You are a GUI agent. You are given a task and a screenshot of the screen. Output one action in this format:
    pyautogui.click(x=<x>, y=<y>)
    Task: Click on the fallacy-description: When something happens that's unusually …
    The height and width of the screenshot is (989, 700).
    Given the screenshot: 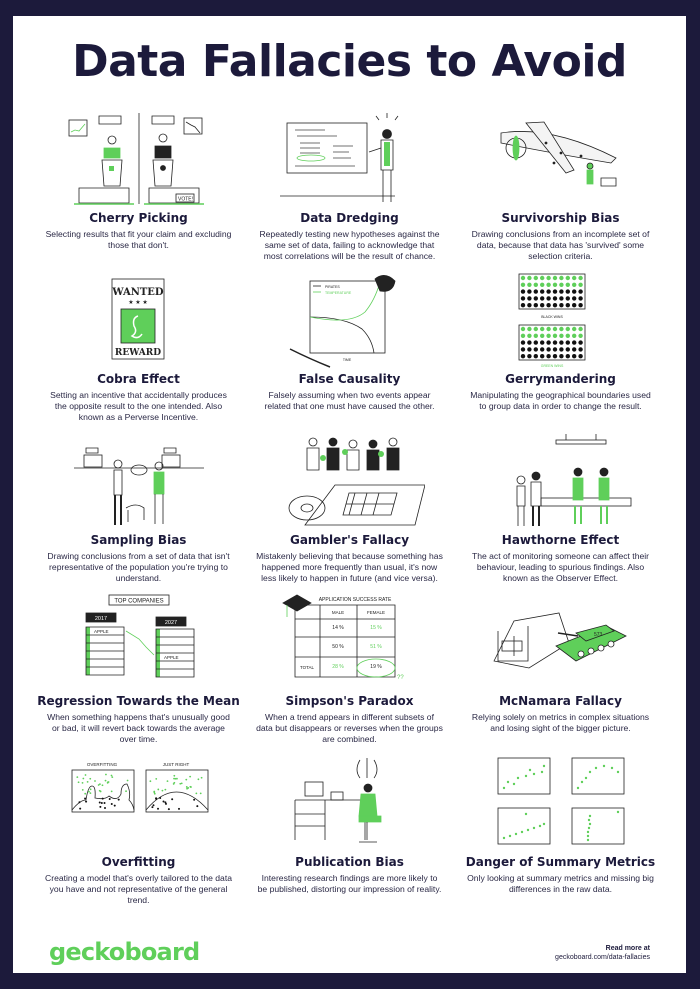 What is the action you would take?
    pyautogui.click(x=138, y=728)
    